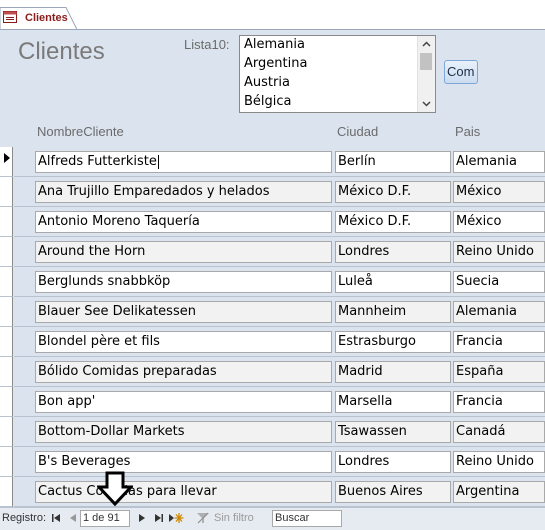 The width and height of the screenshot is (545, 530). Describe the element at coordinates (183, 162) in the screenshot. I see `name-cell: Alfreds Futterkiste` at that location.